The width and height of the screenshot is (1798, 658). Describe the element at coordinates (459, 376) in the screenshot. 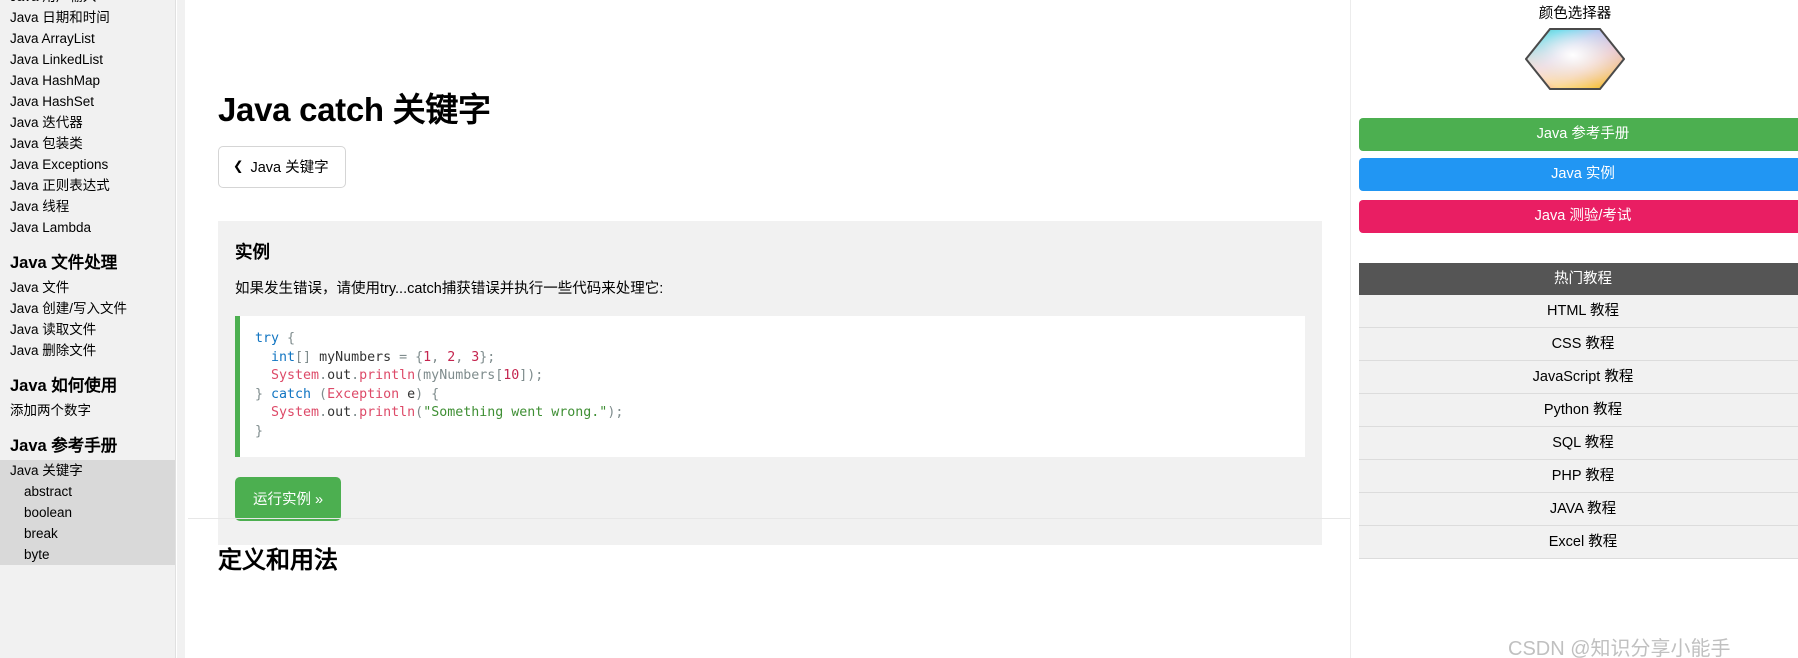

I see `code-token: (myNumbers[` at that location.